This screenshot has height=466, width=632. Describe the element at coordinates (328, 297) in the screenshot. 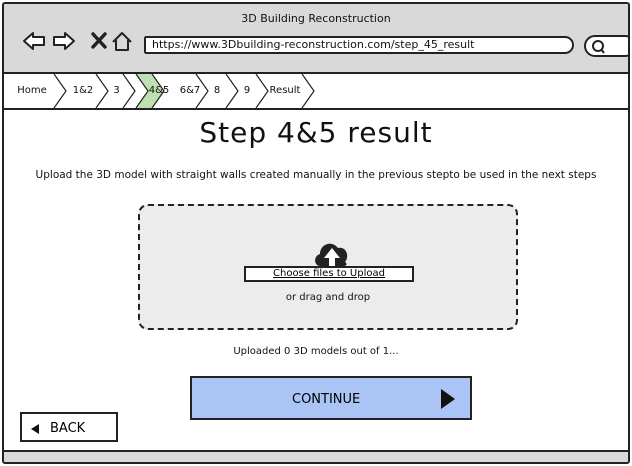

I see `drag-drop-text: or drag and drop` at that location.